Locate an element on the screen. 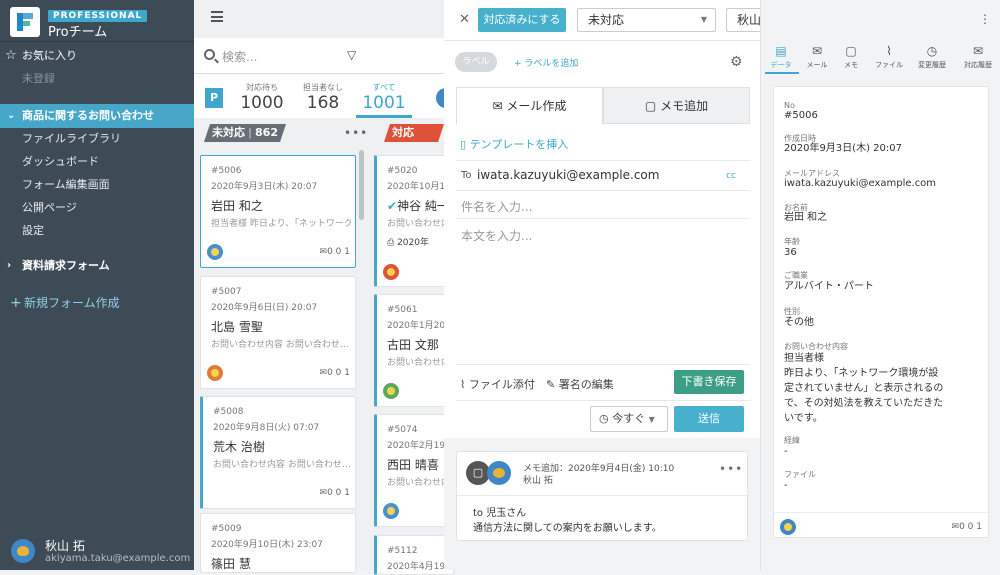  tab-label: 変更履歴 is located at coordinates (932, 65).